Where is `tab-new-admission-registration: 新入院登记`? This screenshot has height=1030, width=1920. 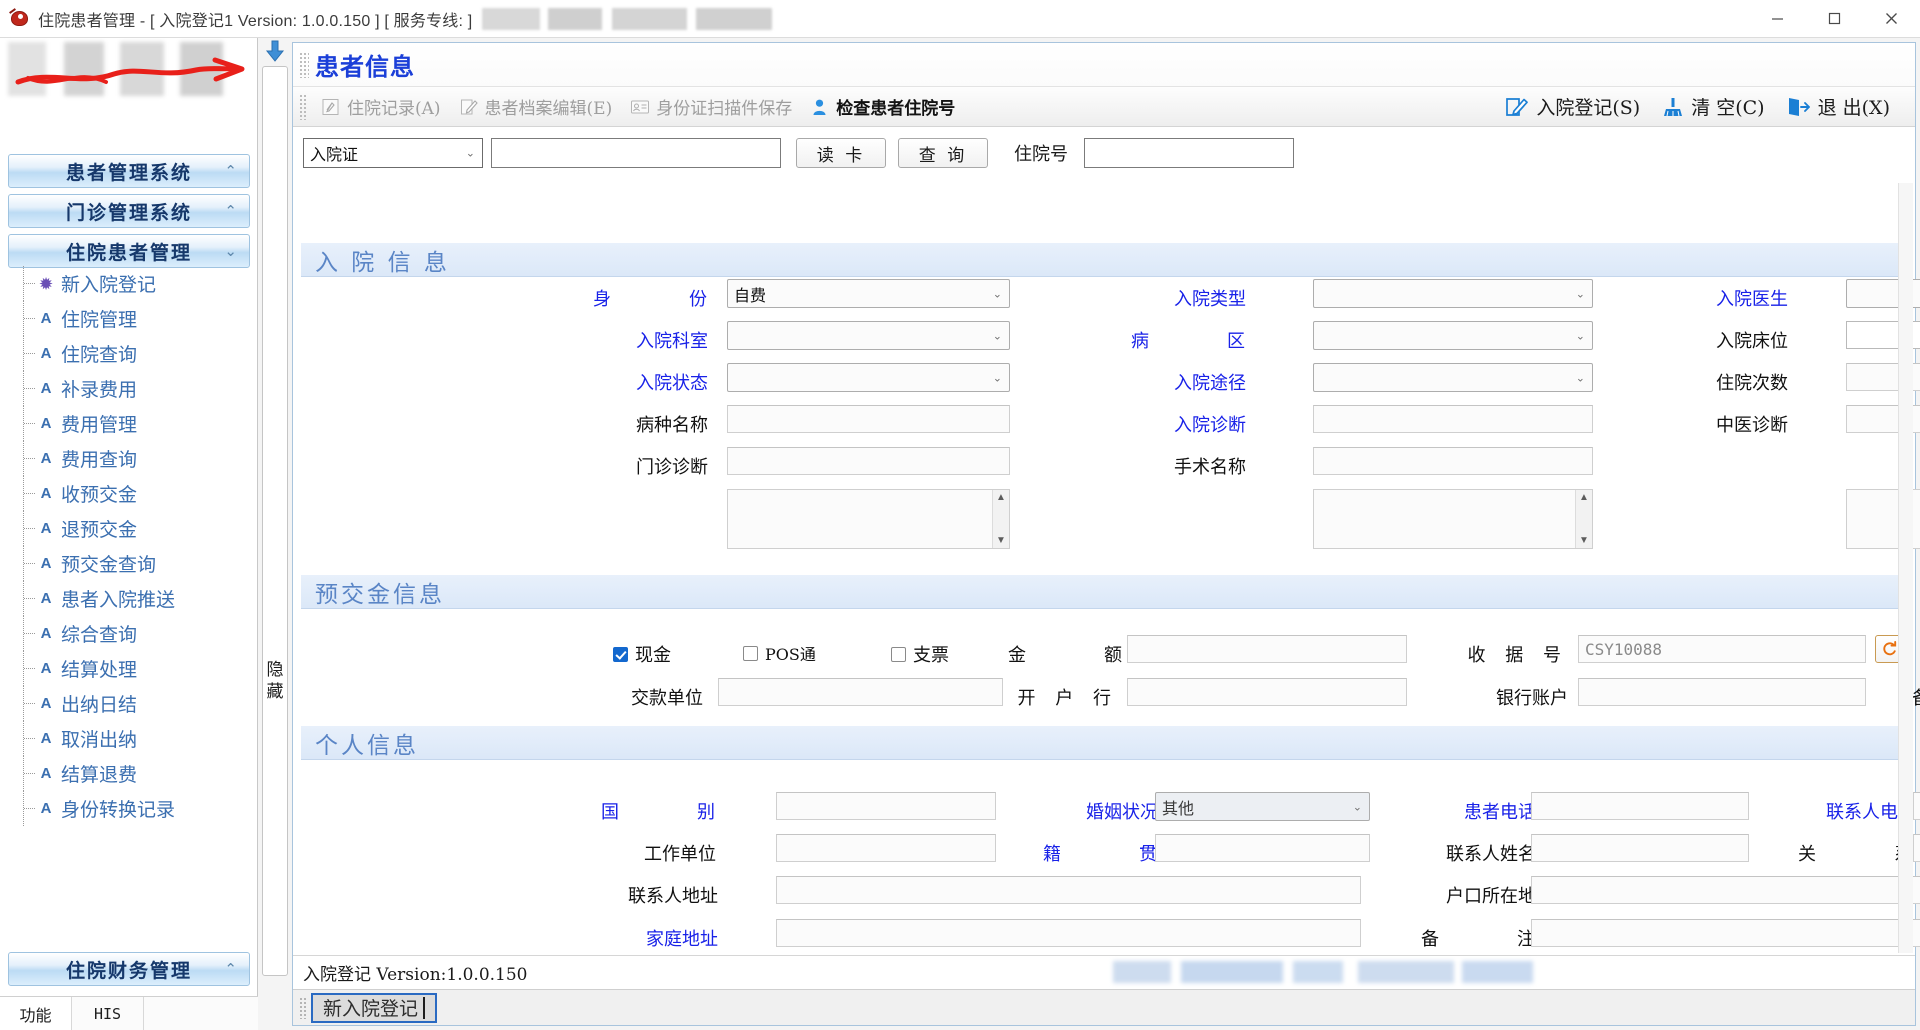 tab-new-admission-registration: 新入院登记 is located at coordinates (374, 1007).